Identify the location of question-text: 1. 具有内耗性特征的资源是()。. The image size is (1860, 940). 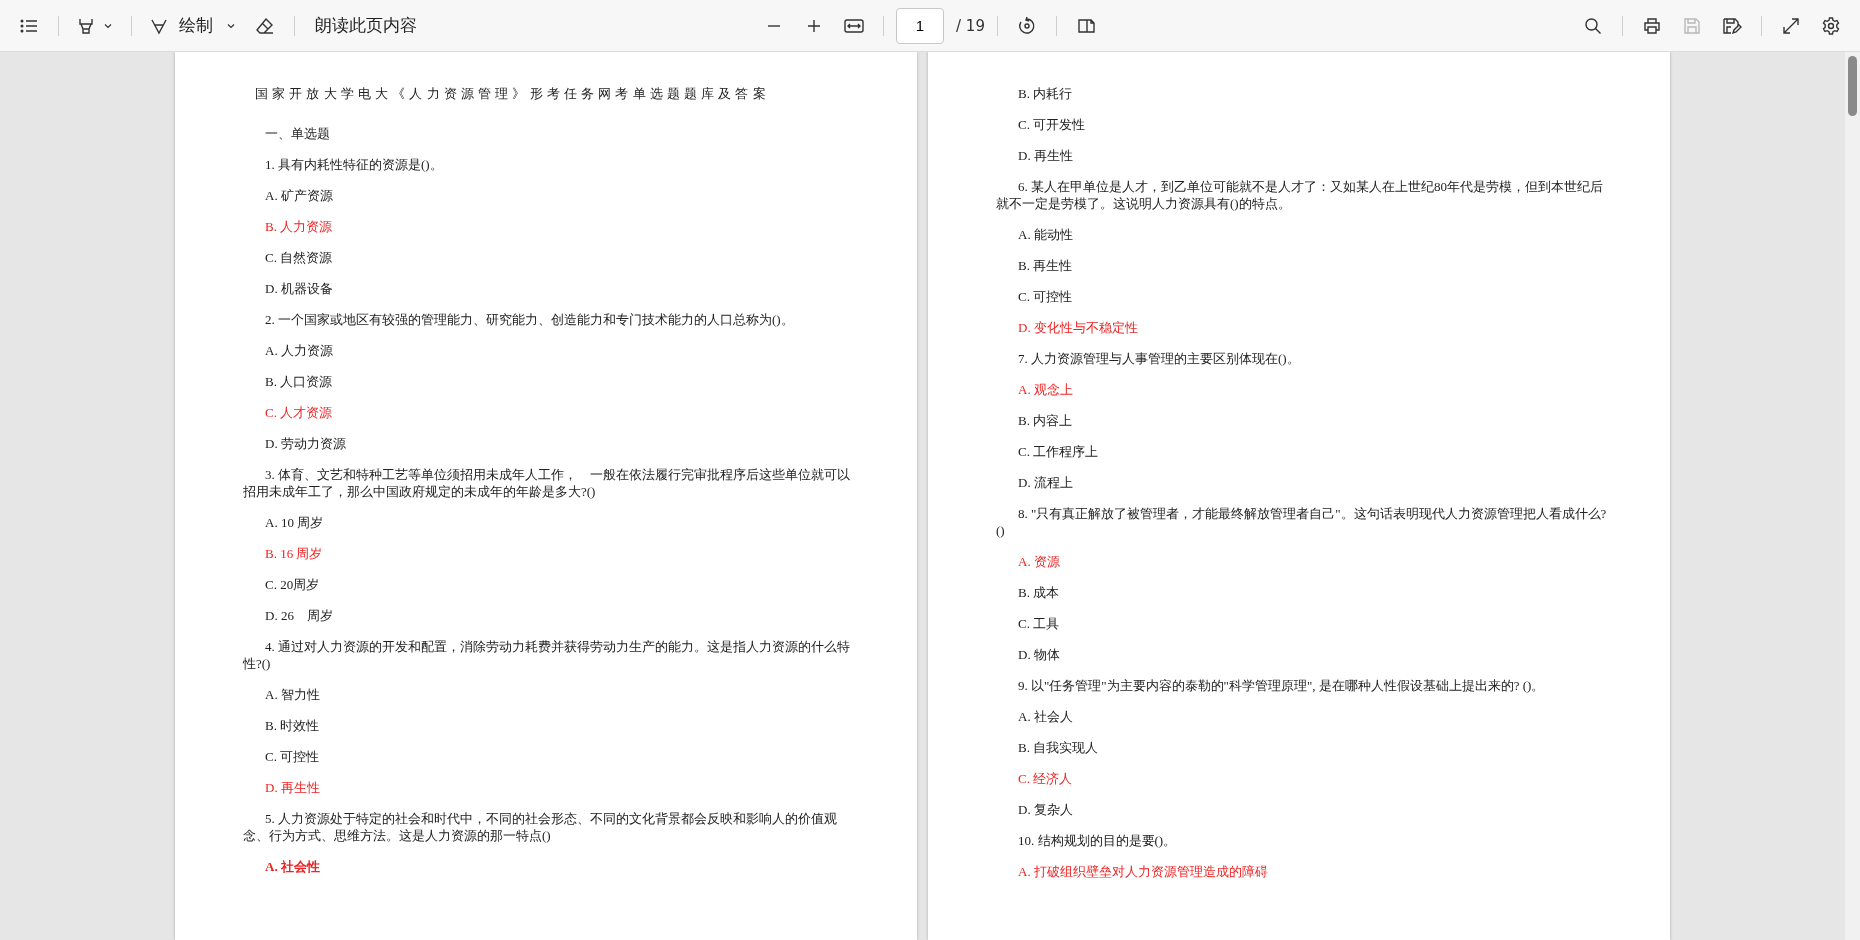
(354, 164).